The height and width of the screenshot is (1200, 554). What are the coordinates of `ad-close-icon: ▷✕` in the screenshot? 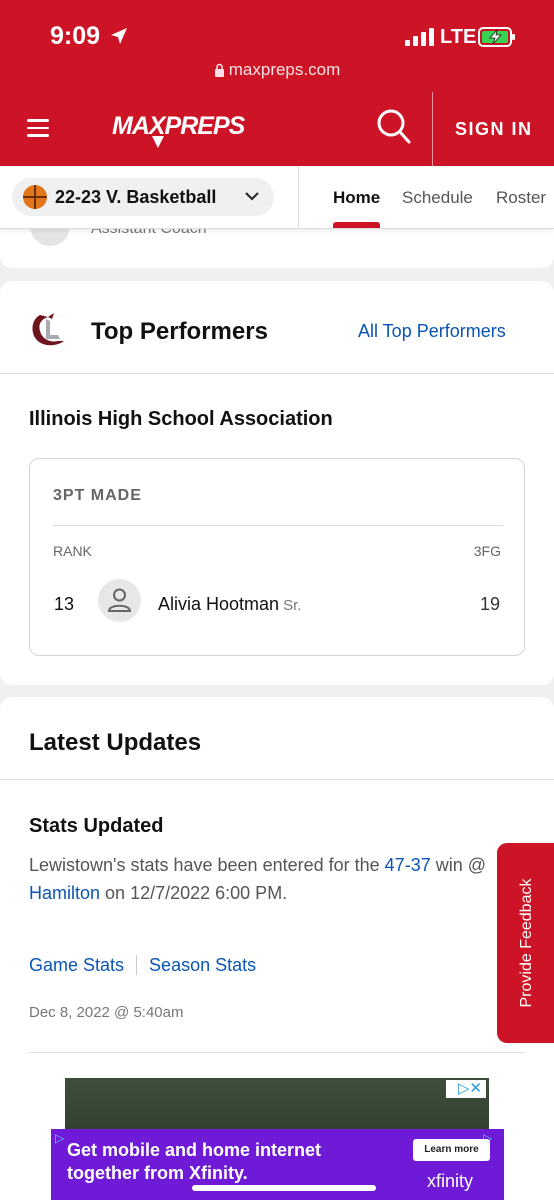 It's located at (466, 1089).